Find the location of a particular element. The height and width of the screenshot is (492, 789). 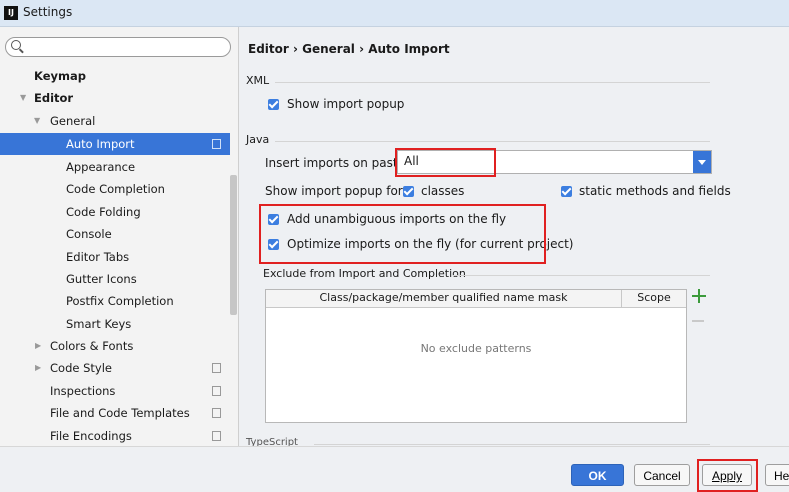

add-icon is located at coordinates (699, 296).